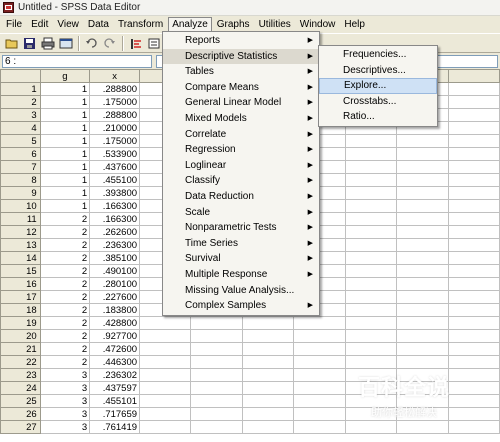 The height and width of the screenshot is (442, 500). Describe the element at coordinates (241, 166) in the screenshot. I see `menu-item-loglinear: Loglinear ▶` at that location.